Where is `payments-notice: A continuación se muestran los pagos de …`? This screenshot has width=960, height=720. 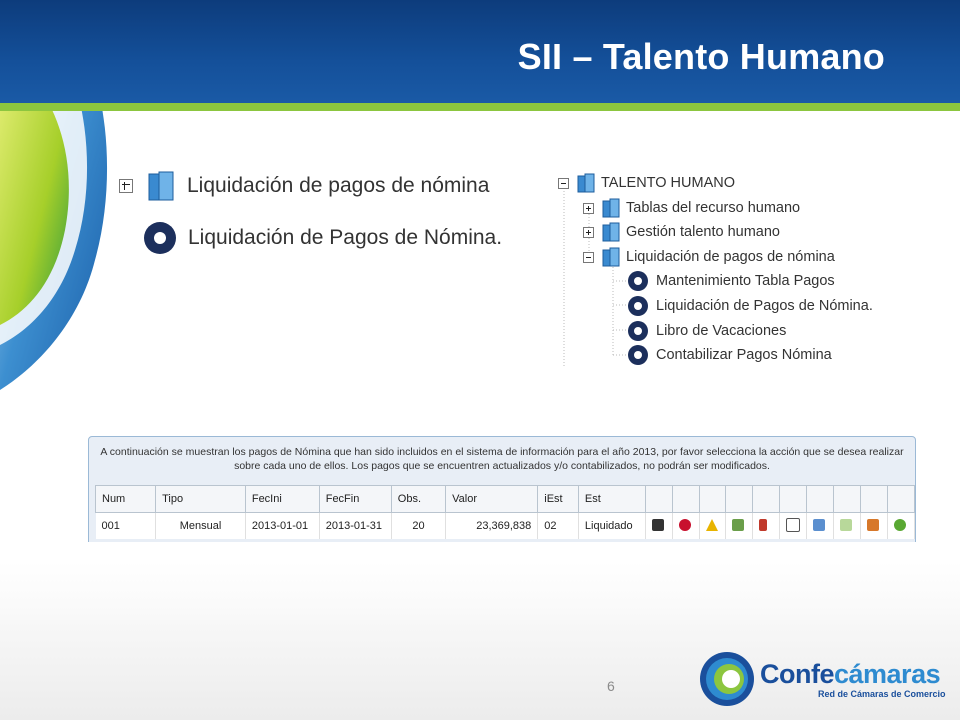 payments-notice: A continuación se muestran los pagos de … is located at coordinates (502, 459).